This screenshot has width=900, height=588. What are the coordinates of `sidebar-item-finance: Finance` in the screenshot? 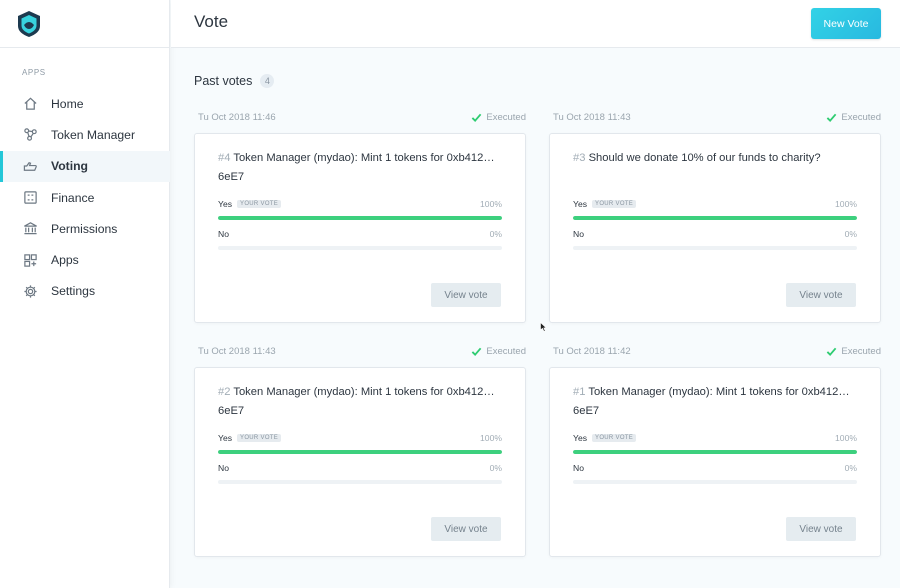 It's located at (85, 197).